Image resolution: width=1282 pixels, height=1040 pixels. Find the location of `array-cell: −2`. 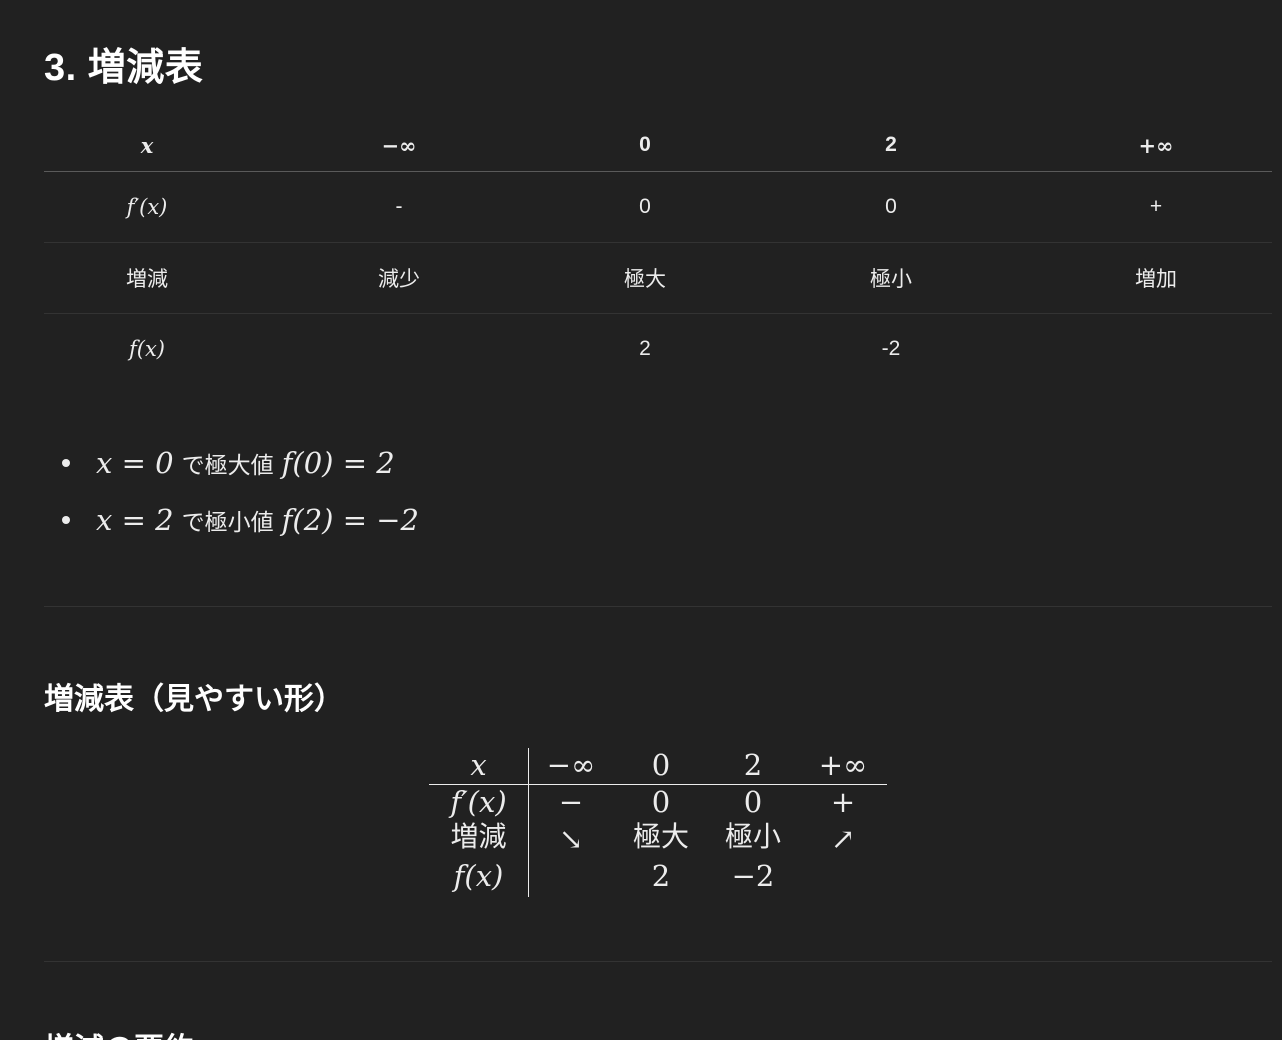

array-cell: −2 is located at coordinates (753, 876).